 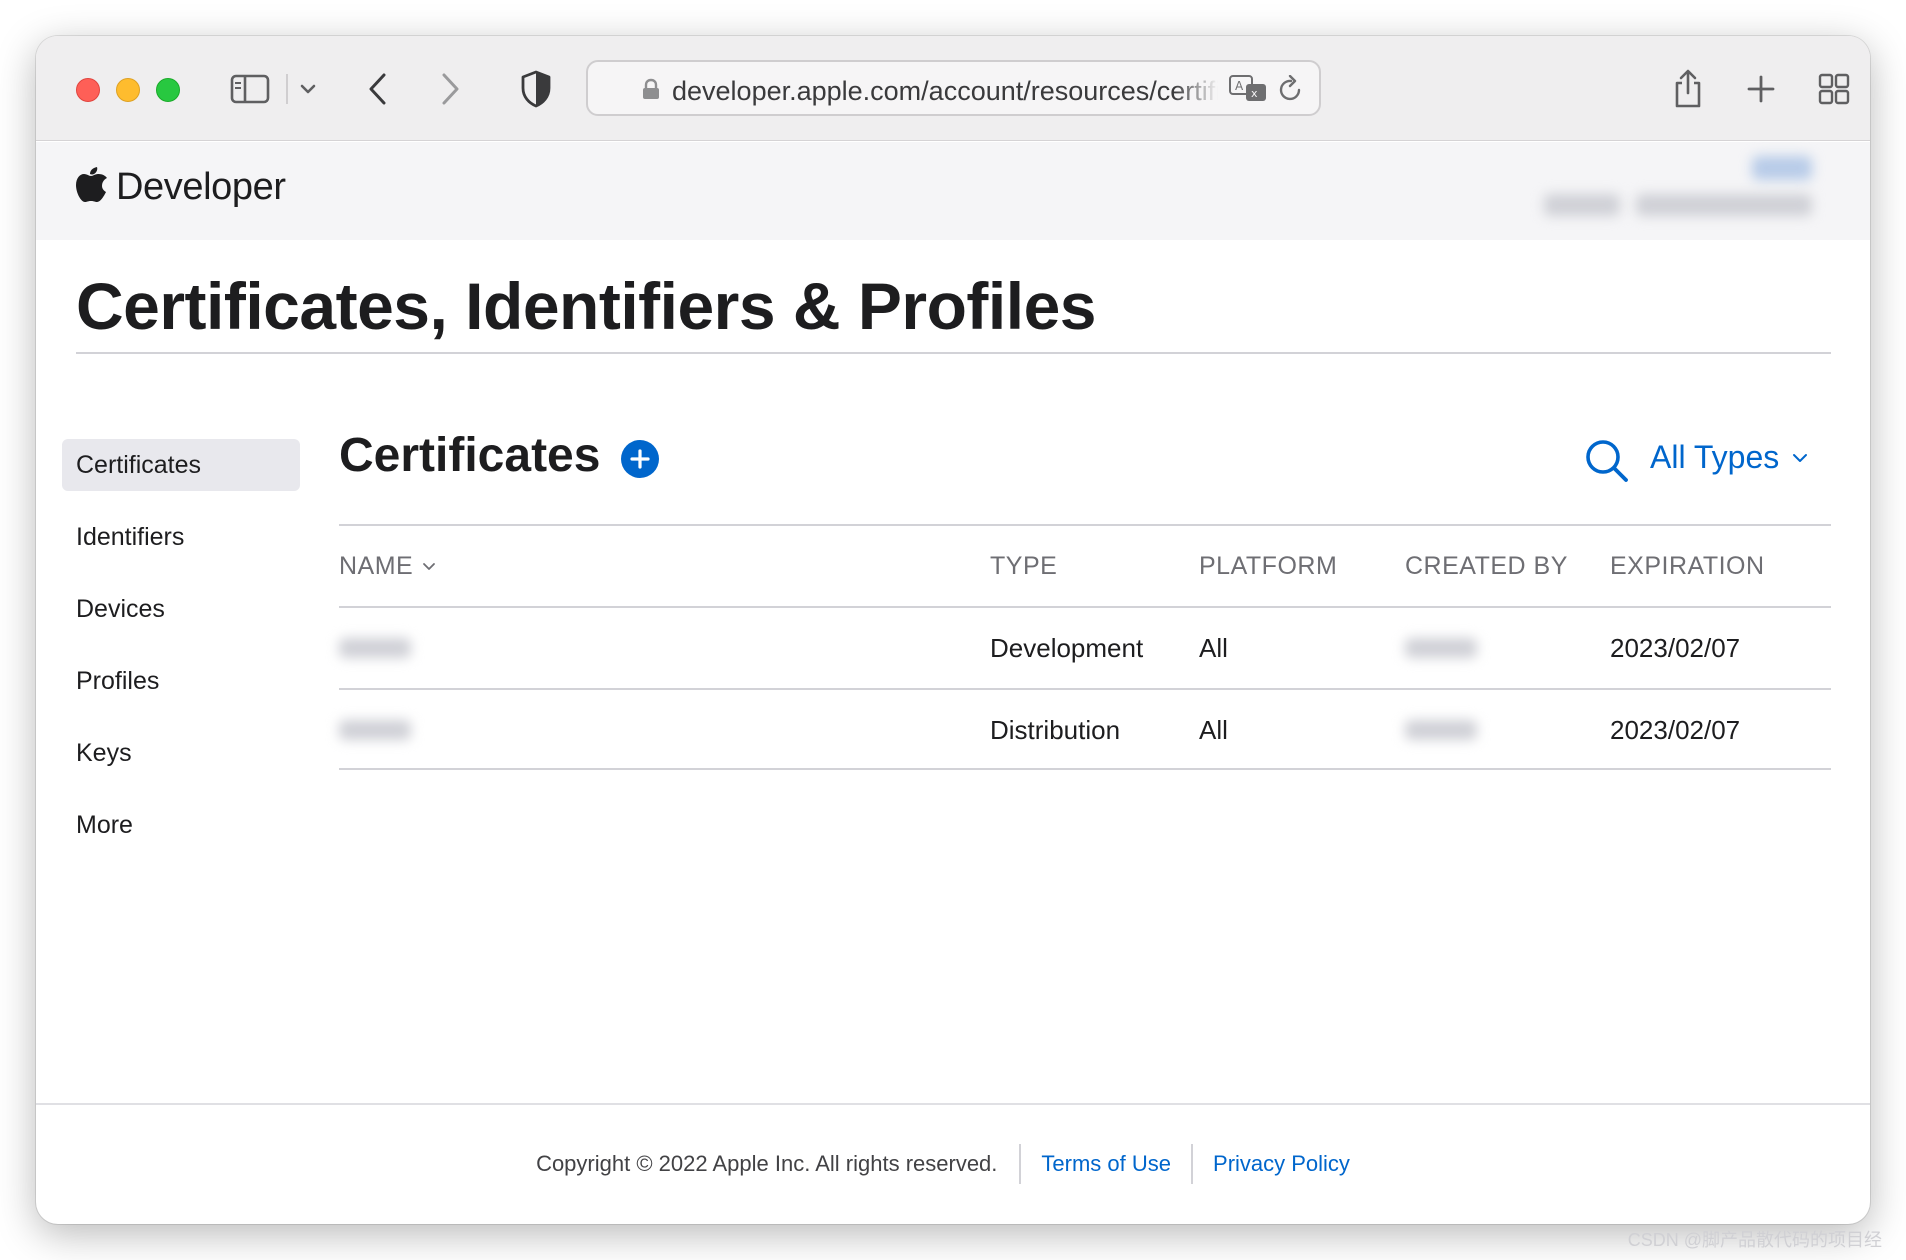 What do you see at coordinates (1582, 205) in the screenshot?
I see `account-name` at bounding box center [1582, 205].